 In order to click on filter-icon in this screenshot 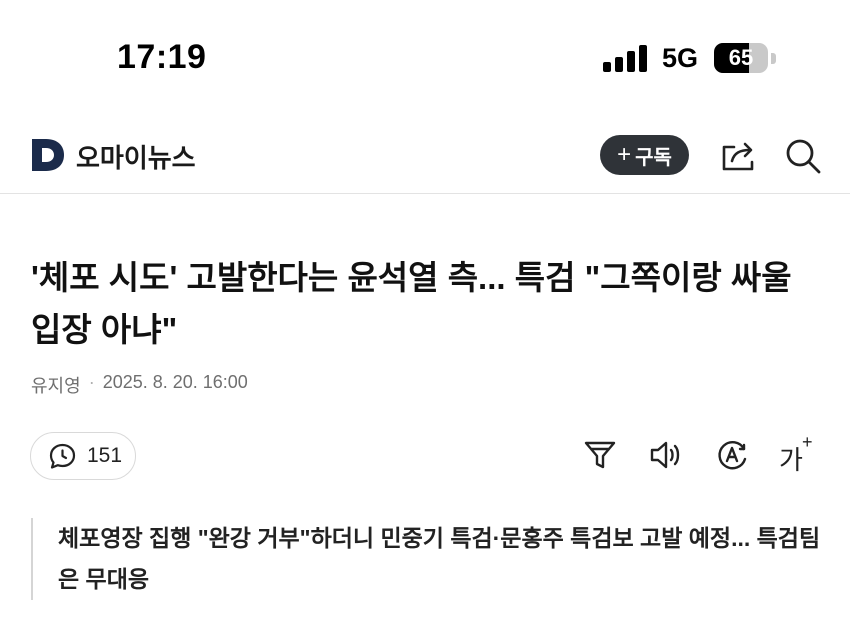, I will do `click(600, 455)`.